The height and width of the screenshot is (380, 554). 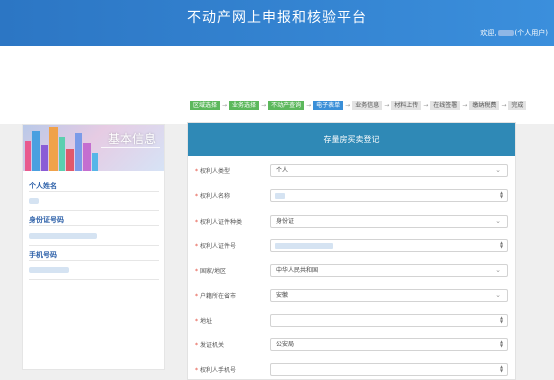 I want to click on input-value: 公安局, so click(x=285, y=344).